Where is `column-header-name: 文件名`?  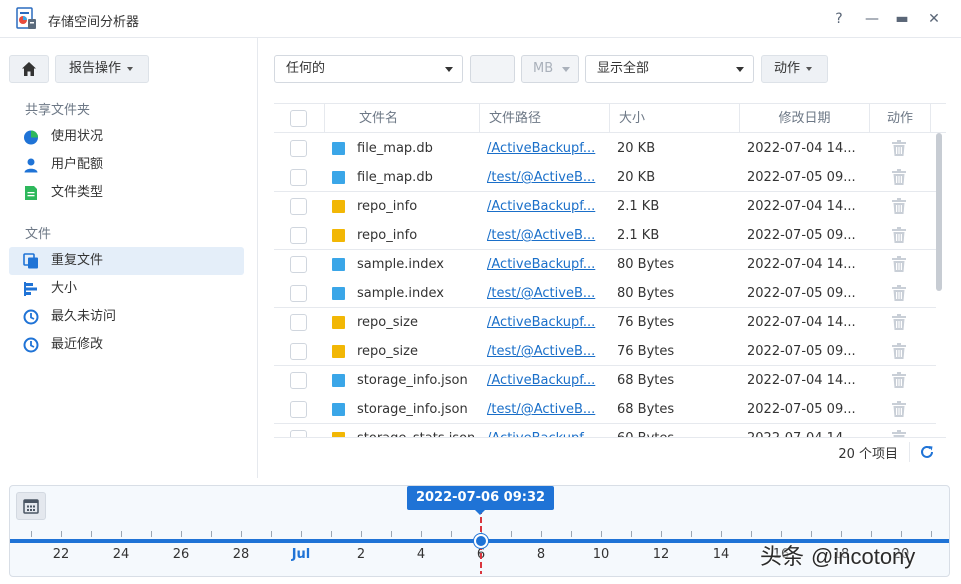 column-header-name: 文件名 is located at coordinates (402, 118).